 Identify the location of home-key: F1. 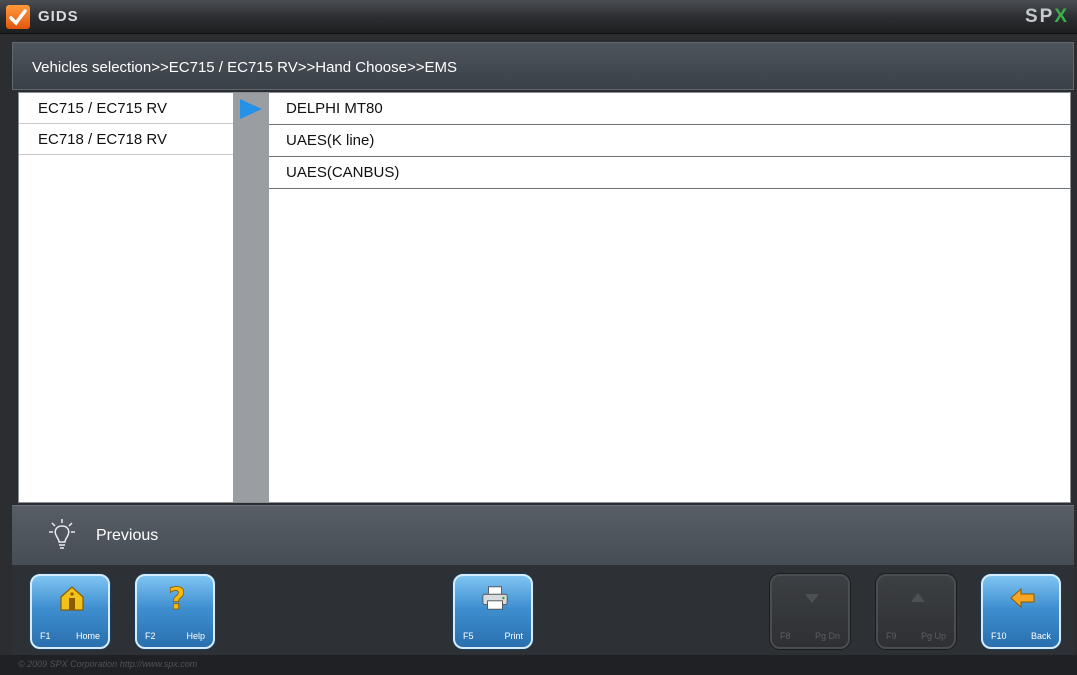
(45, 636).